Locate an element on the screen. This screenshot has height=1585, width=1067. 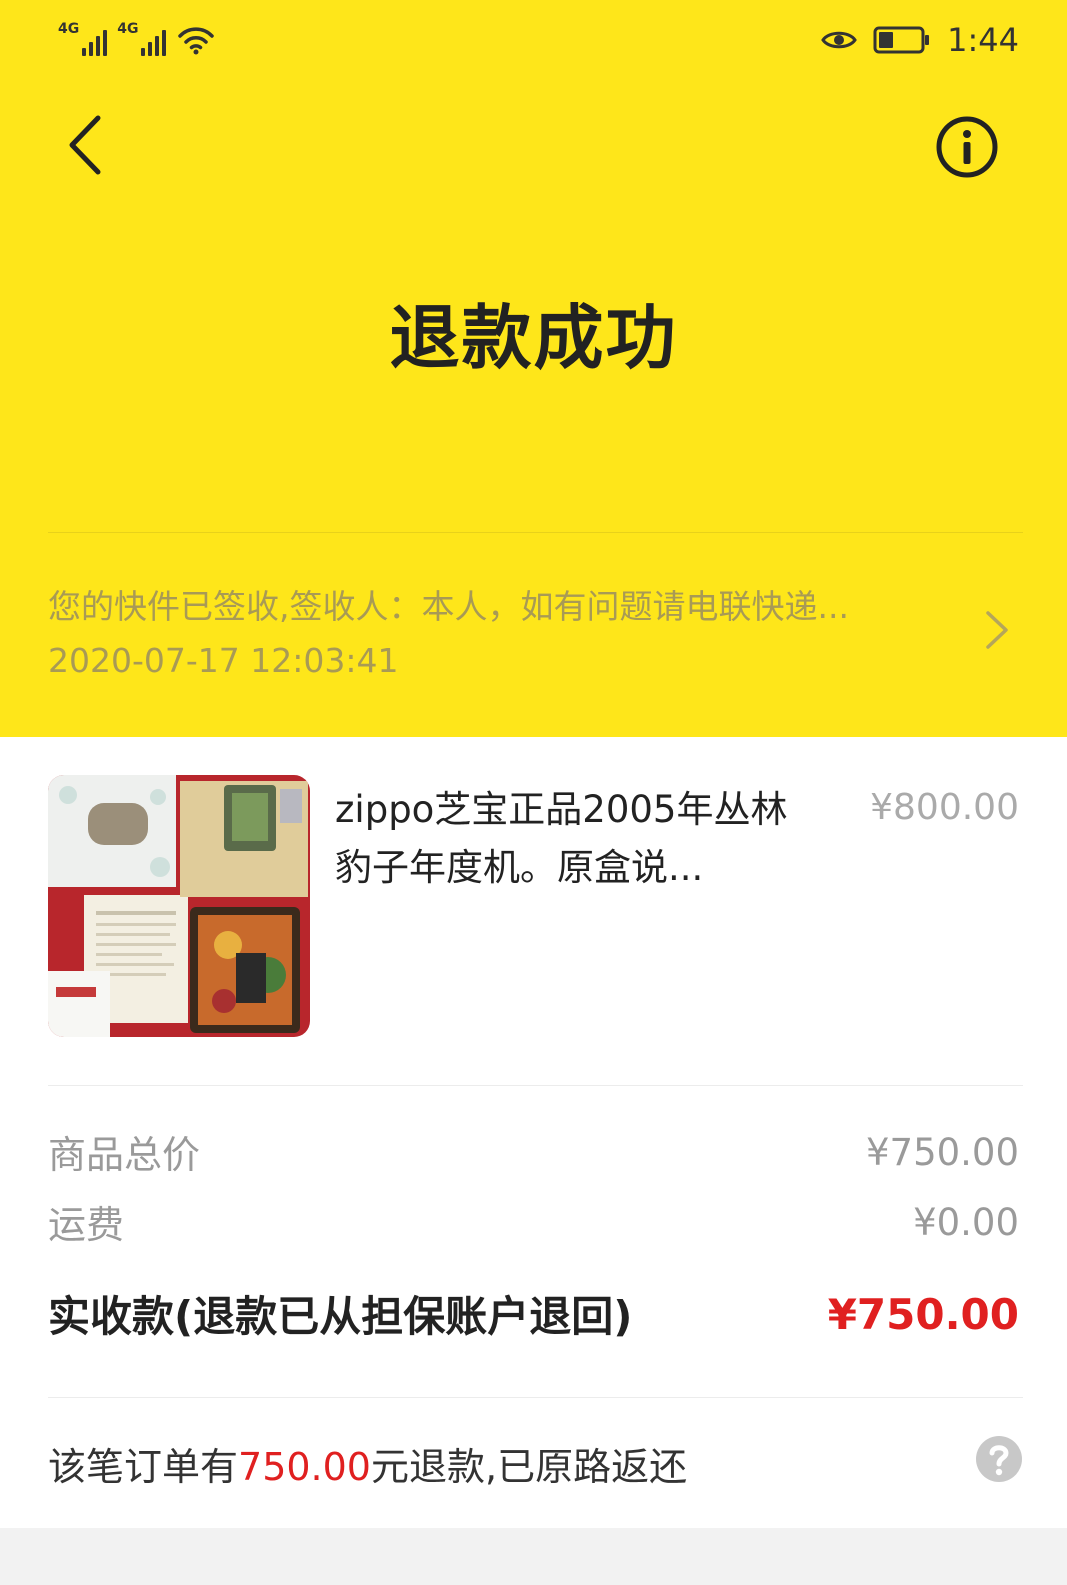
subtotal-value: ¥750.00 is located at coordinates (942, 1152).